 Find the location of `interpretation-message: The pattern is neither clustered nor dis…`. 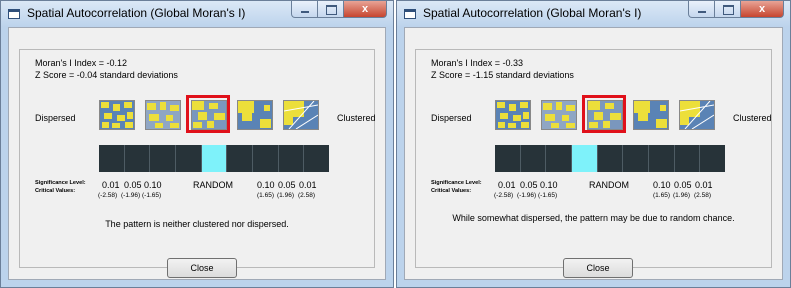

interpretation-message: The pattern is neither clustered nor dis… is located at coordinates (197, 224).